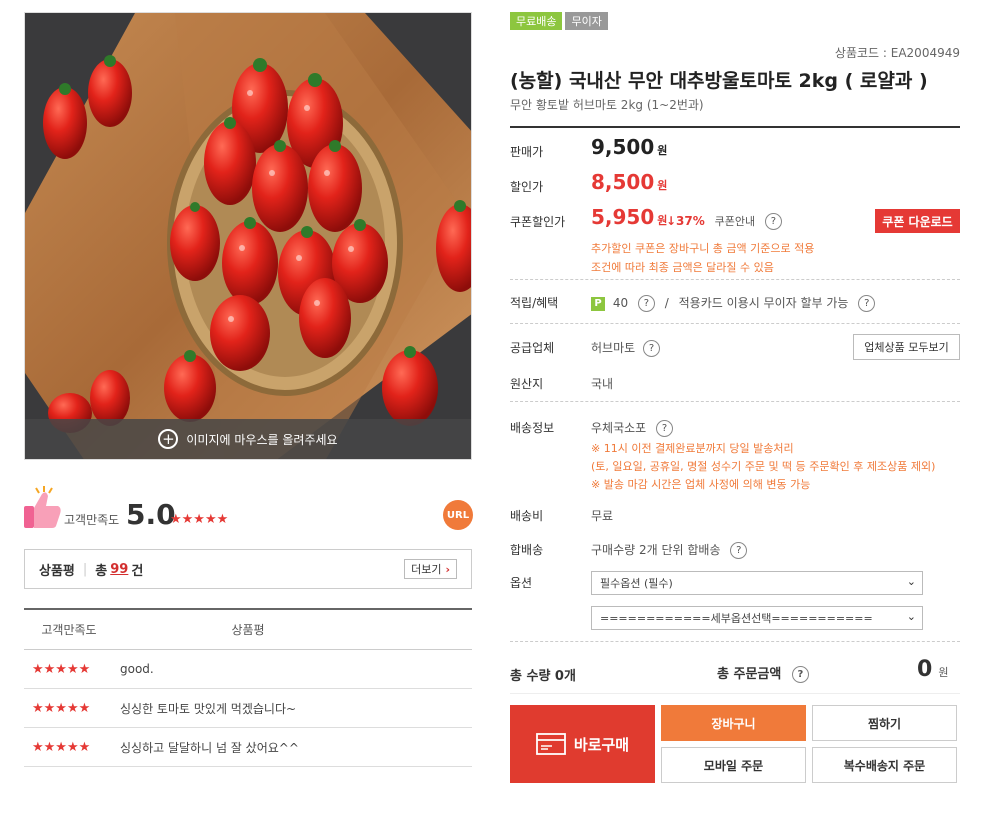  Describe the element at coordinates (620, 303) in the screenshot. I see `points-value: 40` at that location.